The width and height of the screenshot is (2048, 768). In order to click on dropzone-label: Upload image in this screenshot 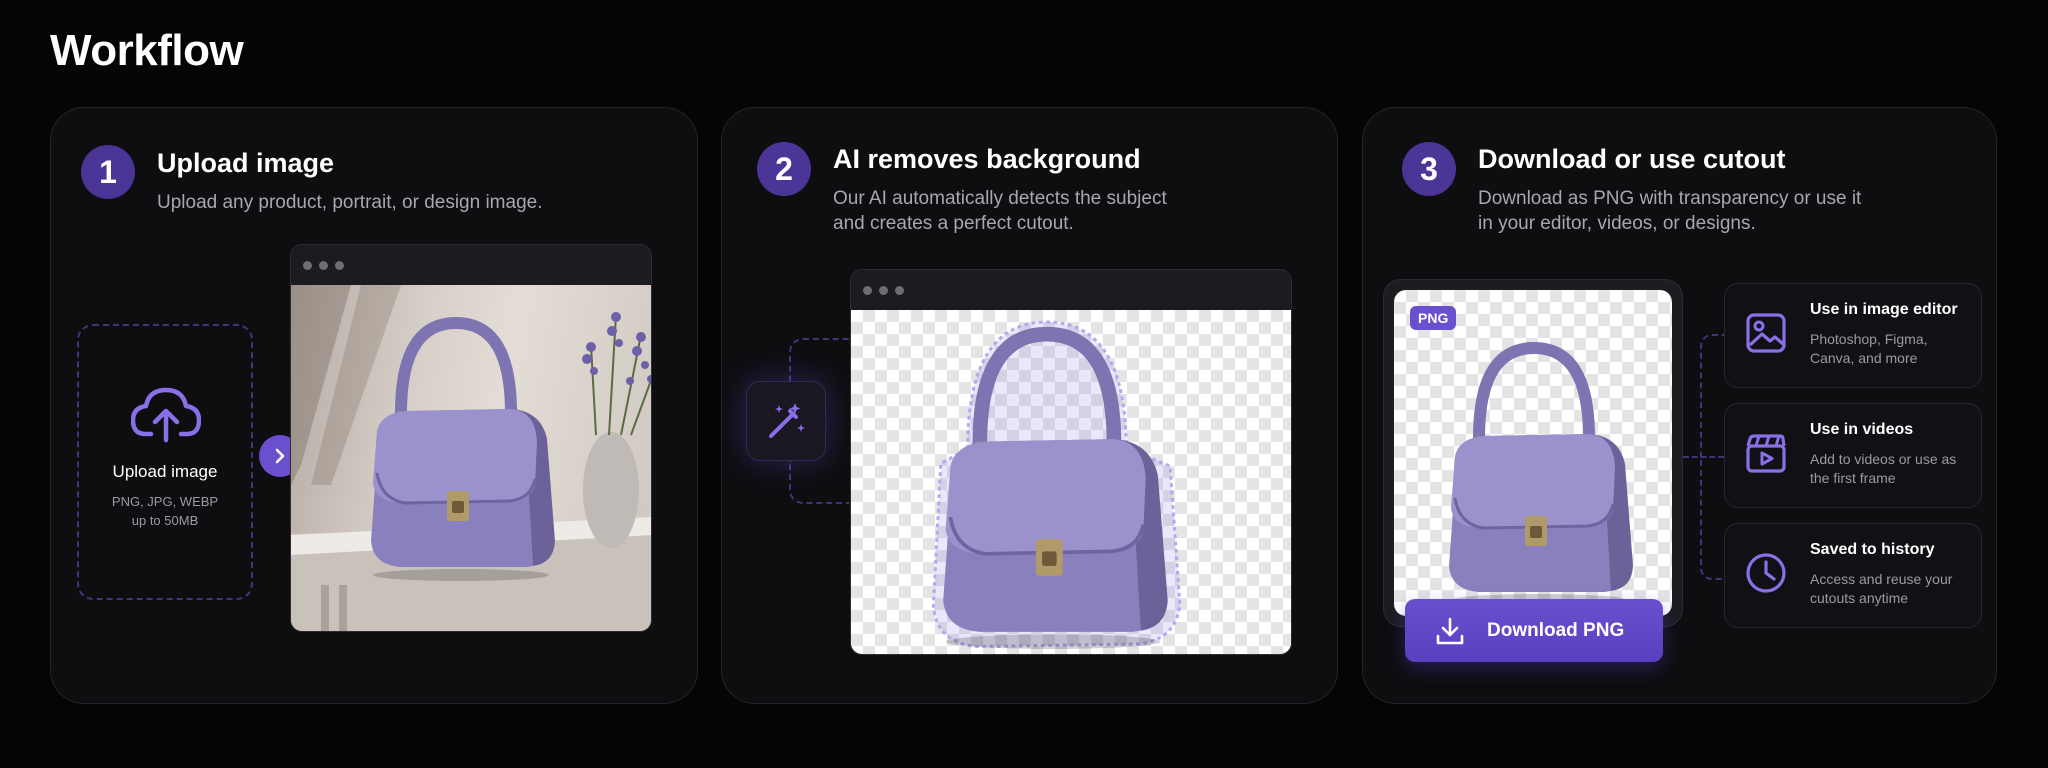, I will do `click(165, 471)`.